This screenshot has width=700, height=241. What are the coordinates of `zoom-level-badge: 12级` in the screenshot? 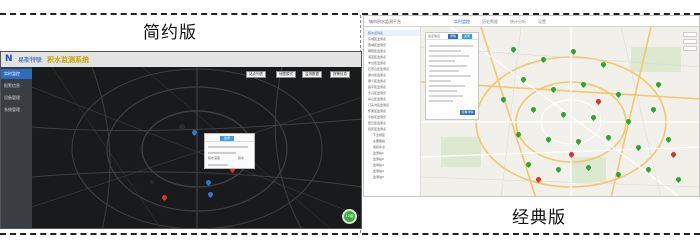 It's located at (349, 216).